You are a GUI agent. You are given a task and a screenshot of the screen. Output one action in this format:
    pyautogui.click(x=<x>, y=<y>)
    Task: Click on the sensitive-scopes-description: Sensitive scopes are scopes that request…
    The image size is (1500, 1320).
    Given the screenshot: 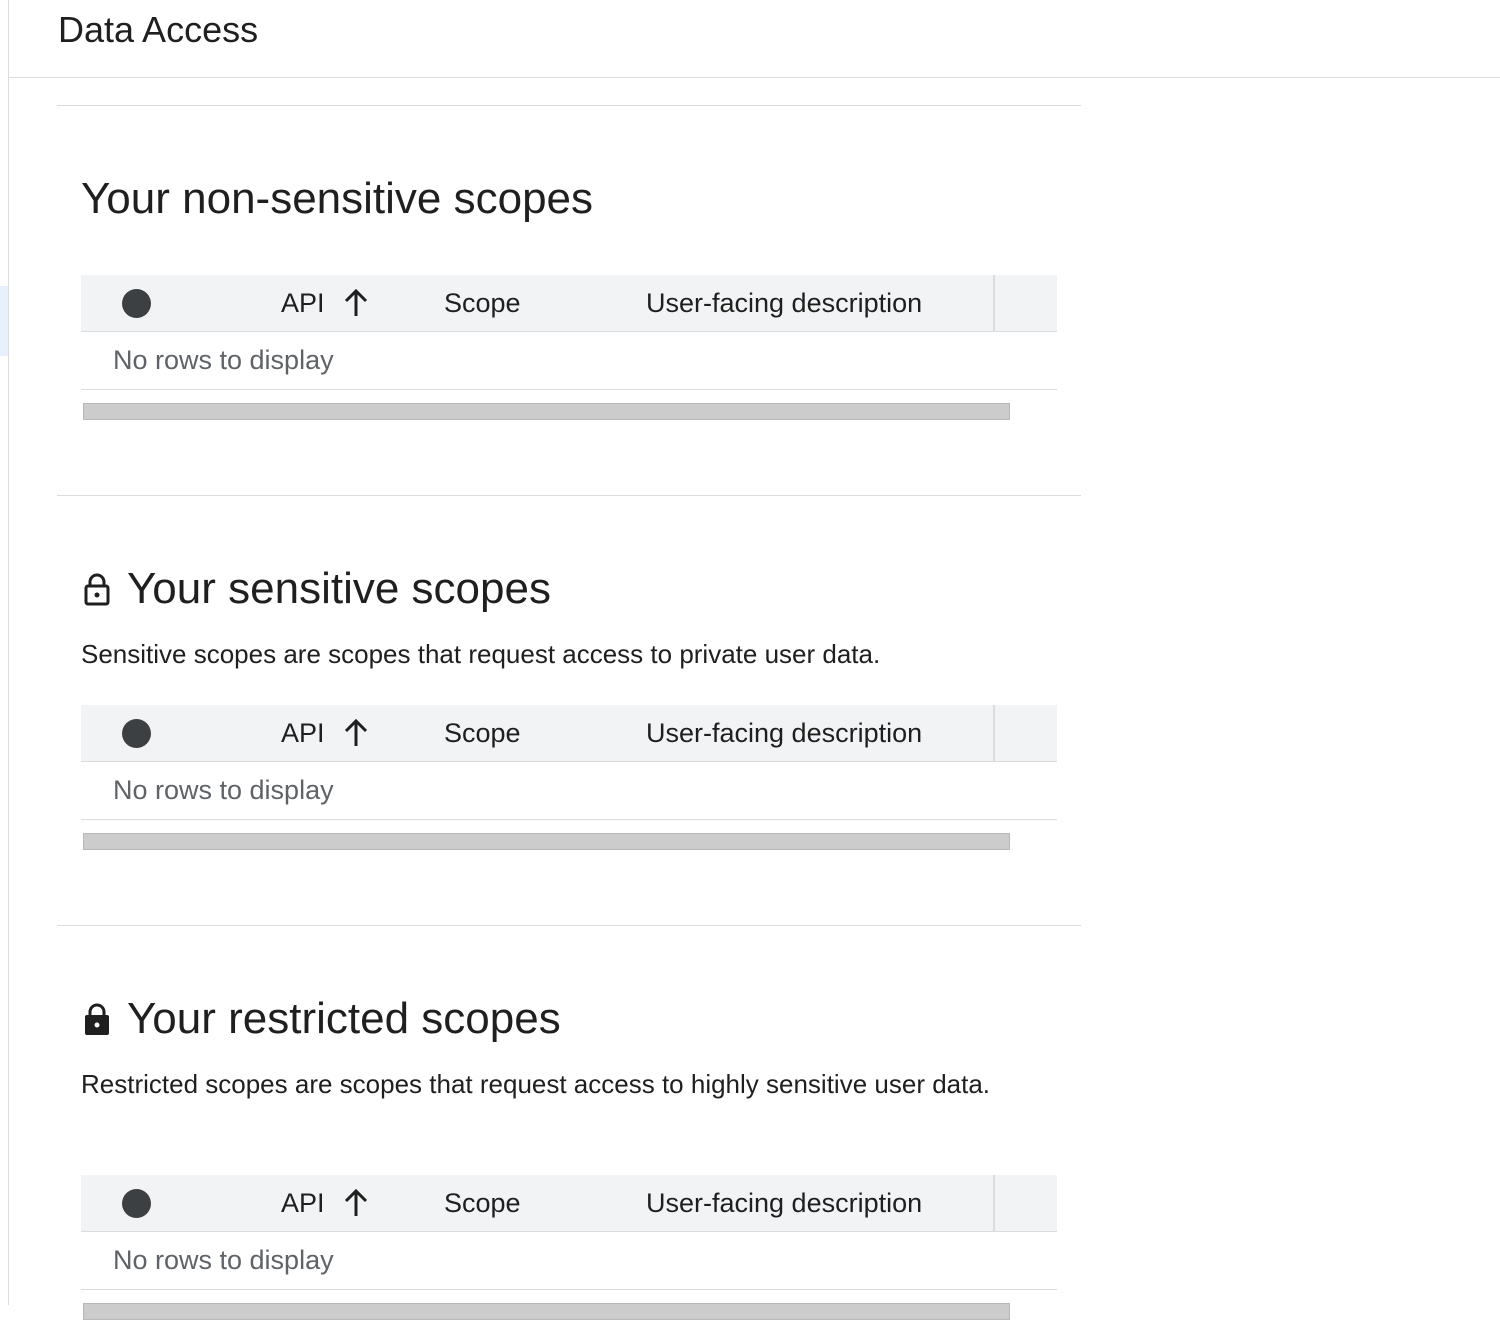 What is the action you would take?
    pyautogui.click(x=481, y=654)
    